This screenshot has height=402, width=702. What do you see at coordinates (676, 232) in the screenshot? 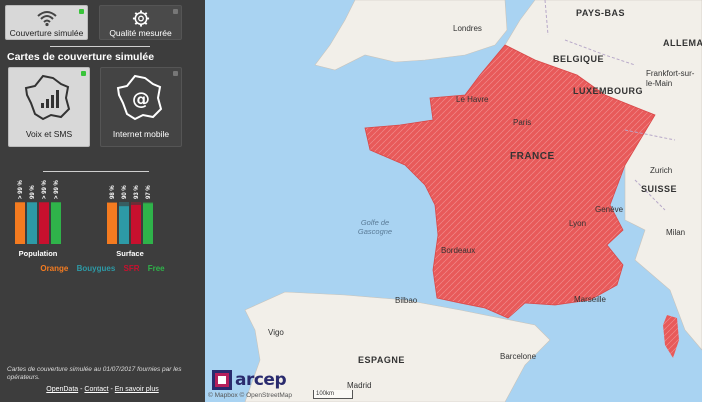
I see `map-label: Milan` at bounding box center [676, 232].